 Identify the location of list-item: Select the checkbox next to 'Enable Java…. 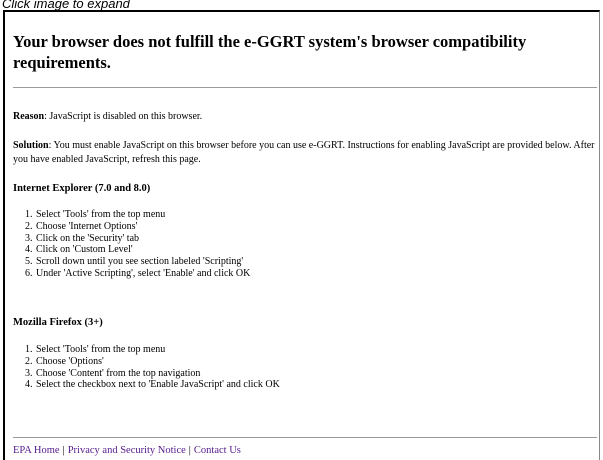
(157, 385).